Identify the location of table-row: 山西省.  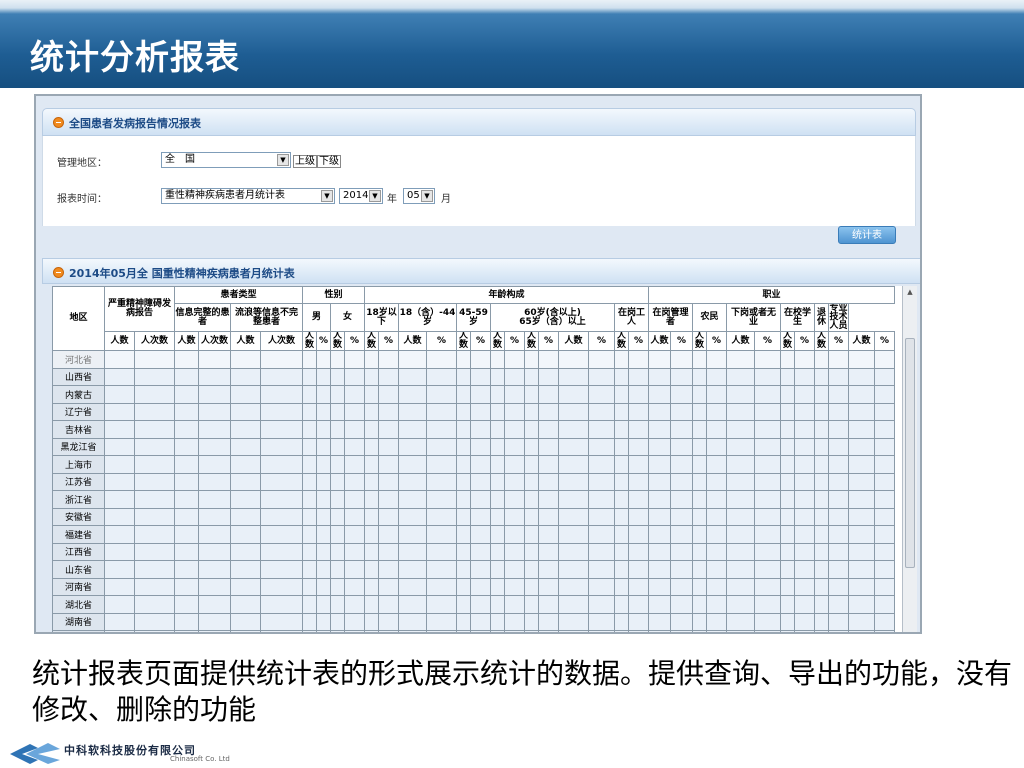
(473, 376).